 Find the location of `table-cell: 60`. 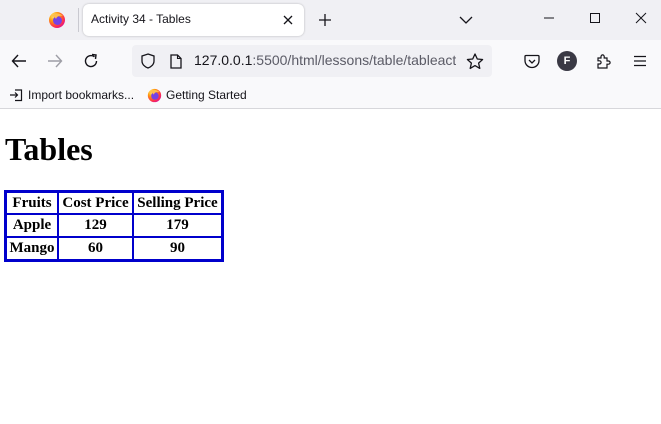

table-cell: 60 is located at coordinates (95, 248).